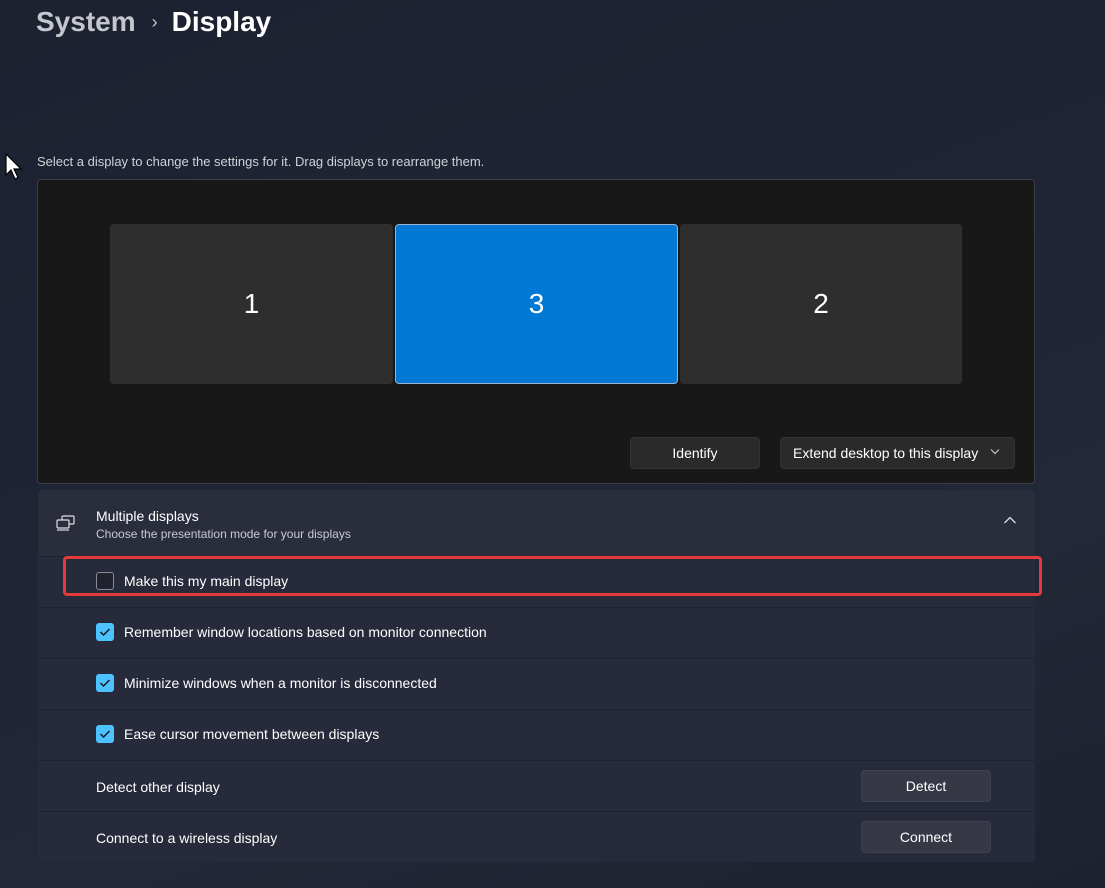 The width and height of the screenshot is (1105, 888). I want to click on breadcrumb-system: System, so click(86, 22).